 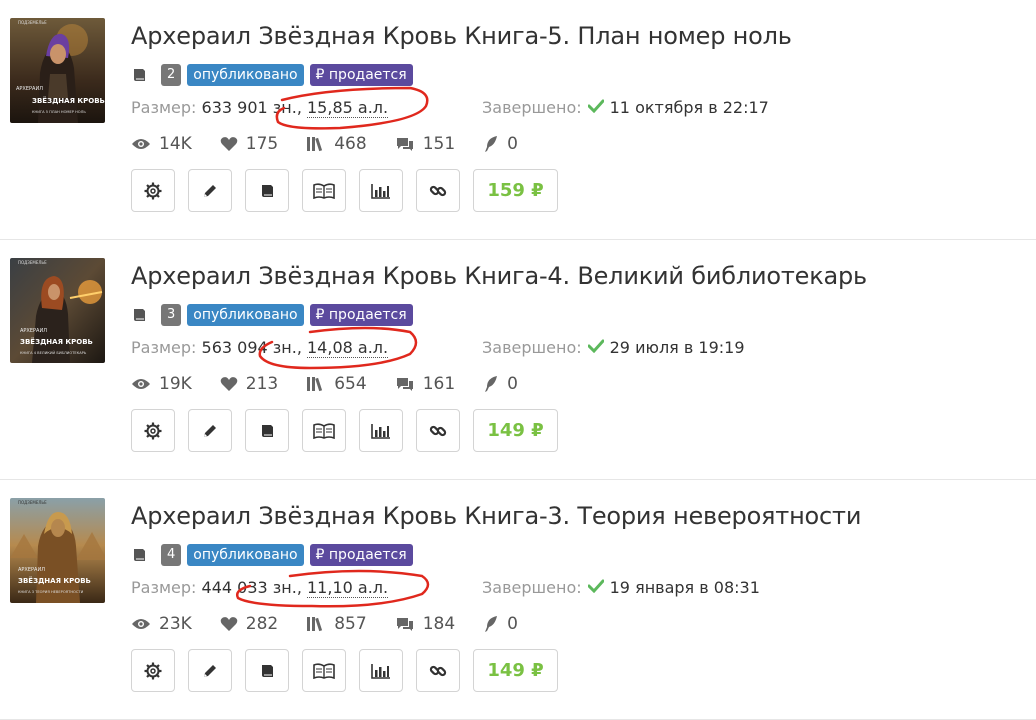 I want to click on badge-row: 3 опубликовано ₽ продается, so click(x=272, y=315).